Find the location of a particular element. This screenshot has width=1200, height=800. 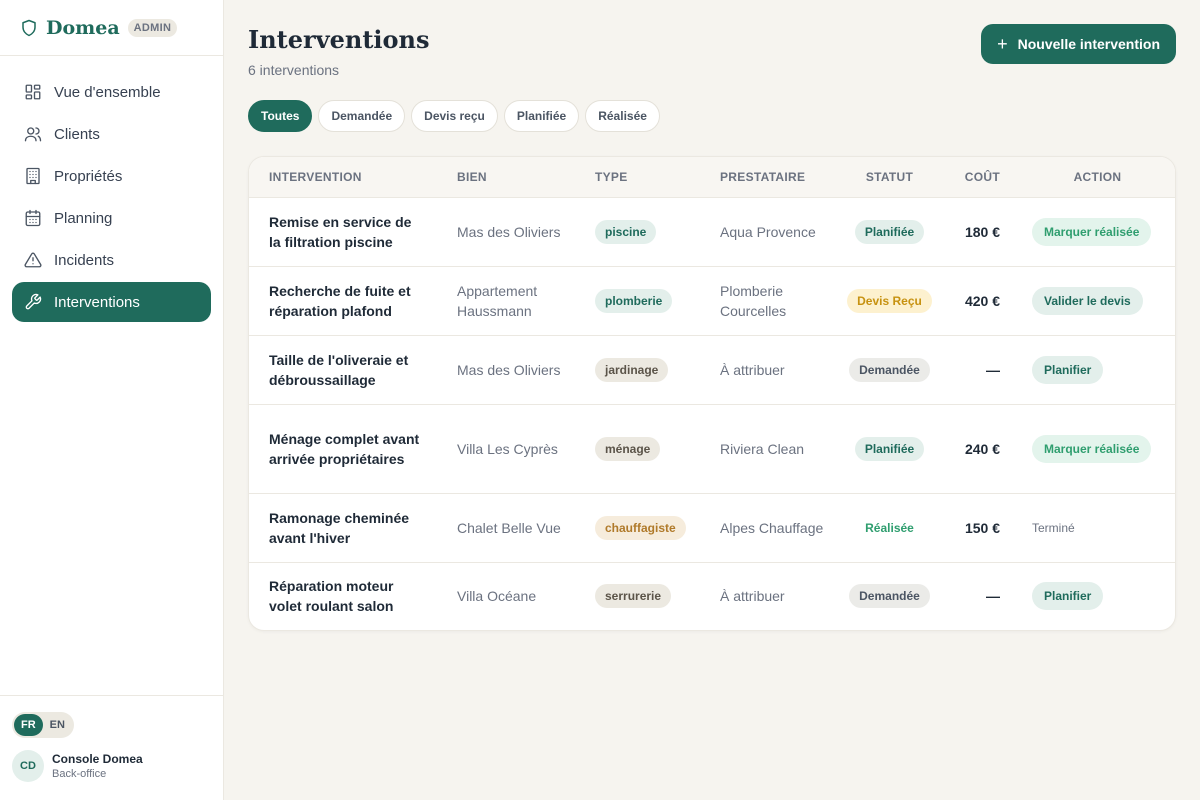

calendar-icon is located at coordinates (33, 218).